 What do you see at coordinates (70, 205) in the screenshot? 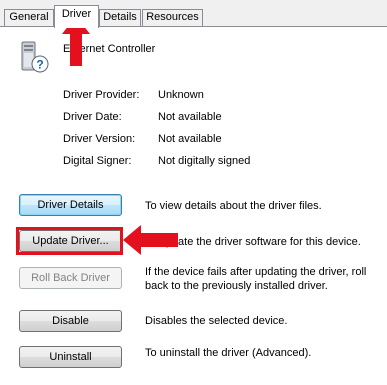
I see `driver-details-button: Driver Details` at bounding box center [70, 205].